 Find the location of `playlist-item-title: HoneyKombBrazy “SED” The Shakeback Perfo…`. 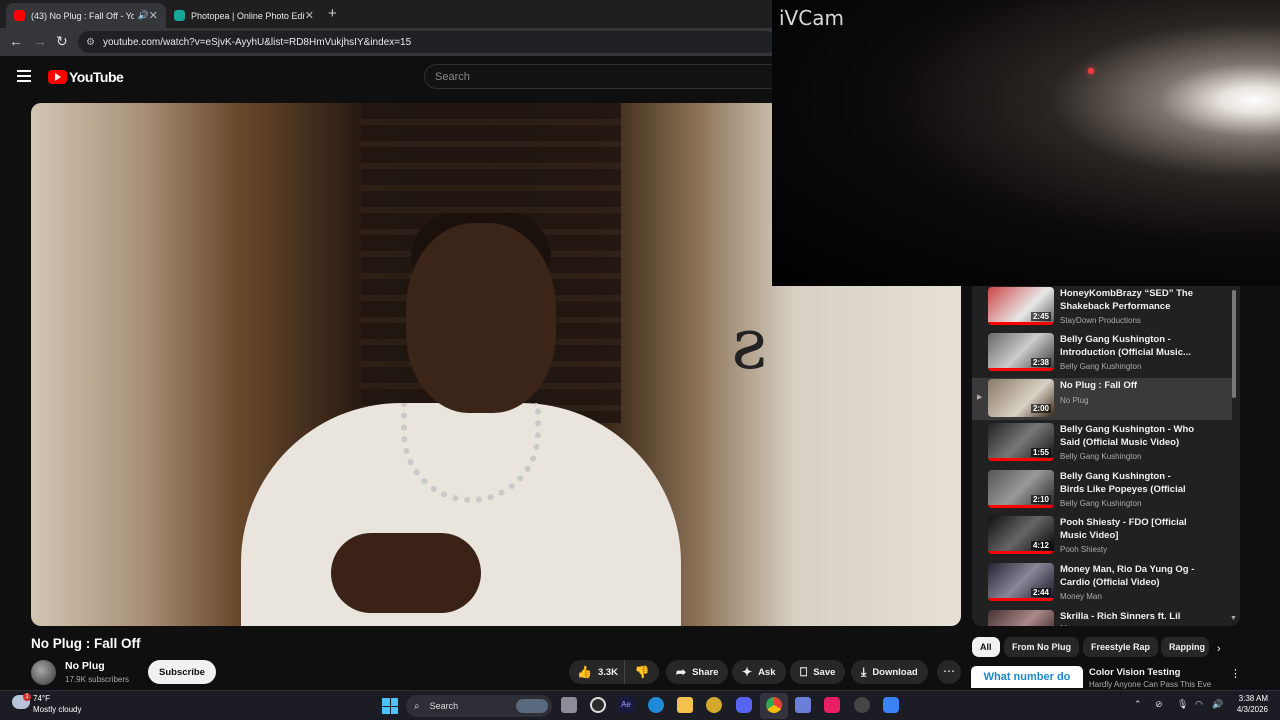

playlist-item-title: HoneyKombBrazy “SED” The Shakeback Perfo… is located at coordinates (1127, 300).